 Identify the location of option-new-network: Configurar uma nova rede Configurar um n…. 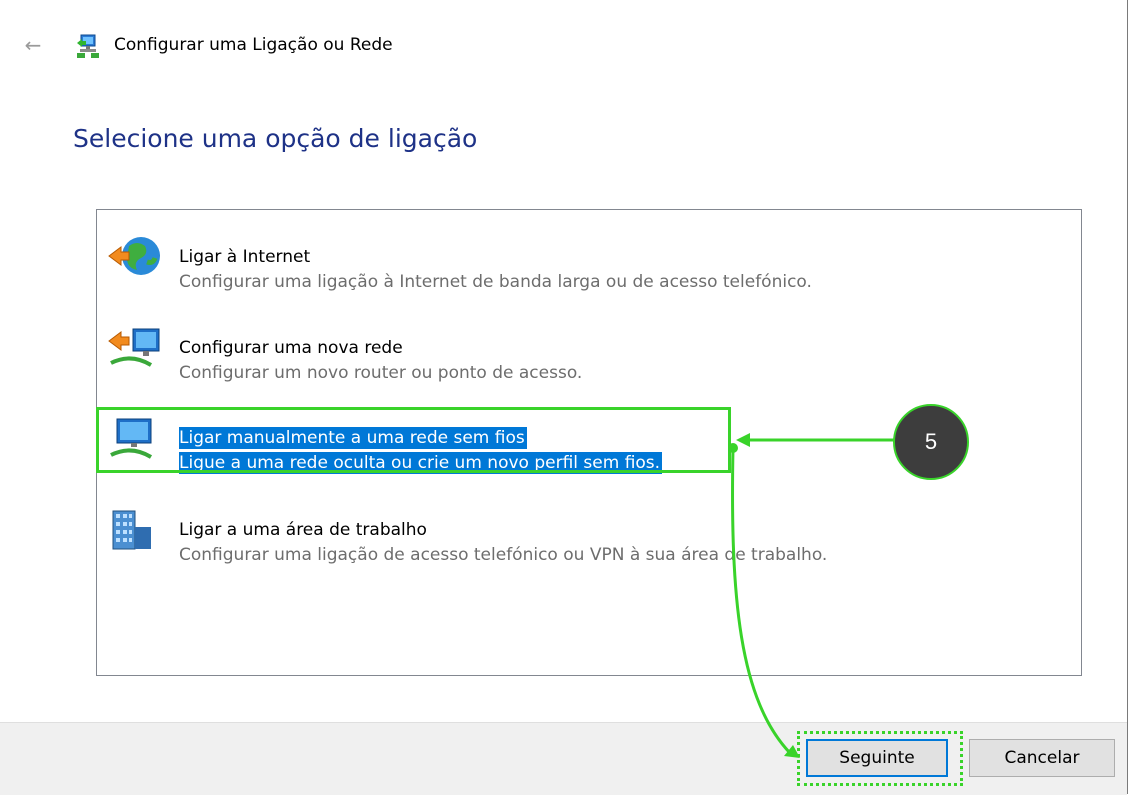
(588, 348).